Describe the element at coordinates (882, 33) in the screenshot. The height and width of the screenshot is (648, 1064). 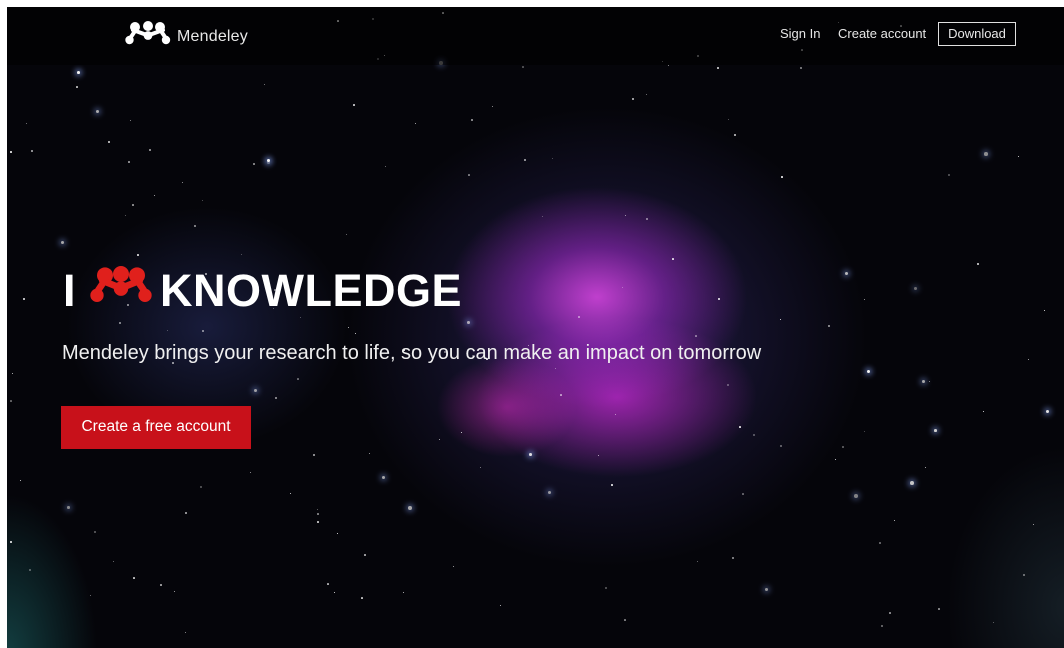
I see `create-account-link: Create account` at that location.